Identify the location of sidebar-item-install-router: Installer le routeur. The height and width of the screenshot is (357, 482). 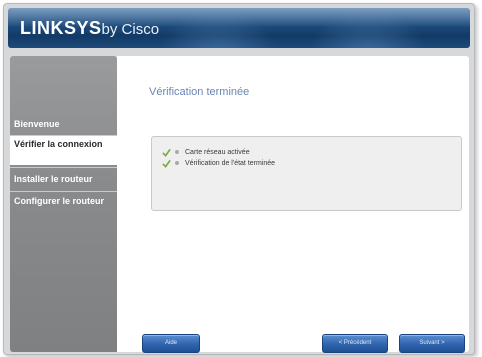
(63, 178).